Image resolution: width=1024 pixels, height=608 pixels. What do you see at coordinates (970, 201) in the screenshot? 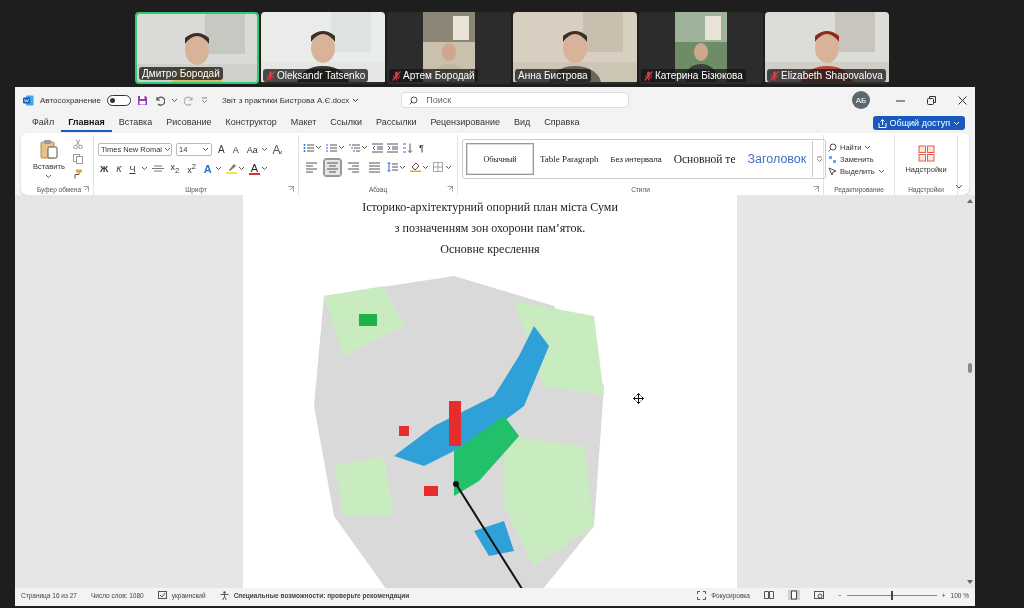
I see `scroll-up-icon` at bounding box center [970, 201].